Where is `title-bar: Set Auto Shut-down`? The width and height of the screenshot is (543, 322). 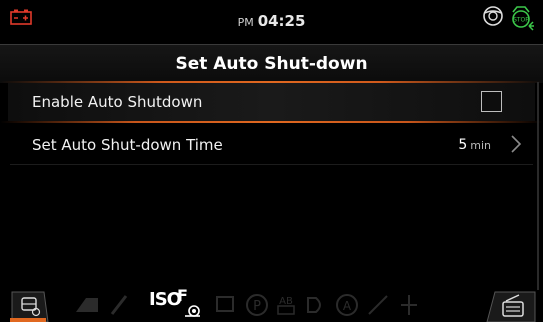 title-bar: Set Auto Shut-down is located at coordinates (271, 63).